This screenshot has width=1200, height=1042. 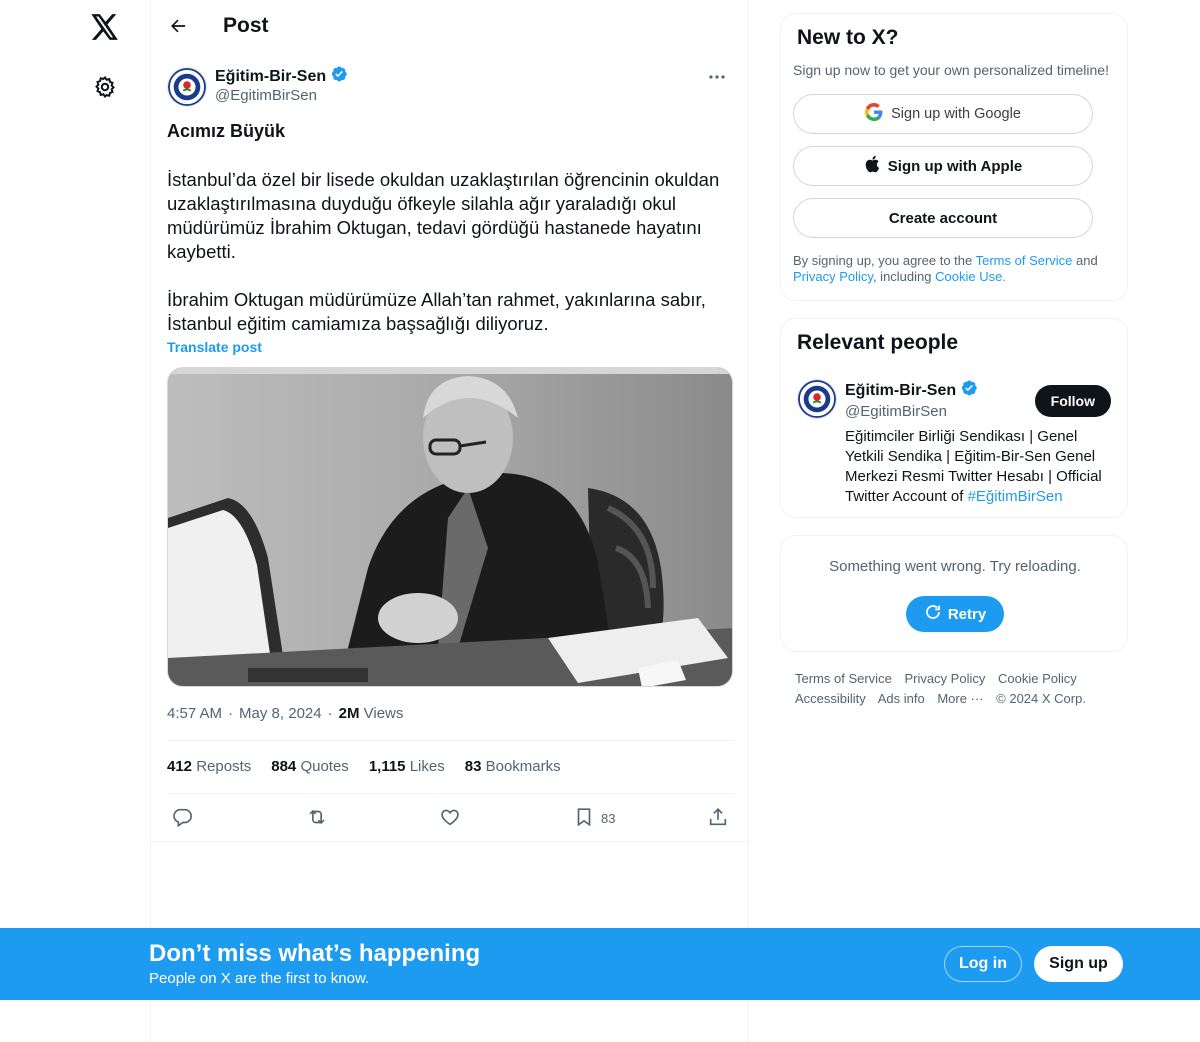 What do you see at coordinates (843, 678) in the screenshot?
I see `footer-link: Terms of Service` at bounding box center [843, 678].